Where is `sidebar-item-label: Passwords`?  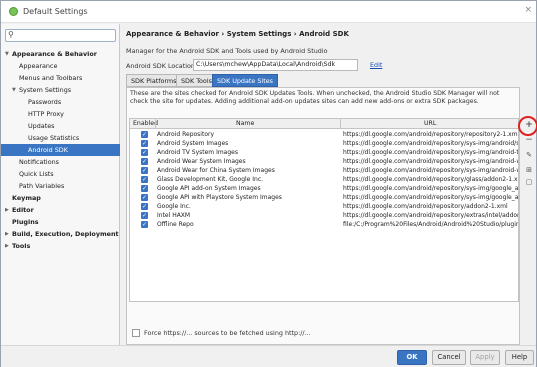 sidebar-item-label: Passwords is located at coordinates (45, 102).